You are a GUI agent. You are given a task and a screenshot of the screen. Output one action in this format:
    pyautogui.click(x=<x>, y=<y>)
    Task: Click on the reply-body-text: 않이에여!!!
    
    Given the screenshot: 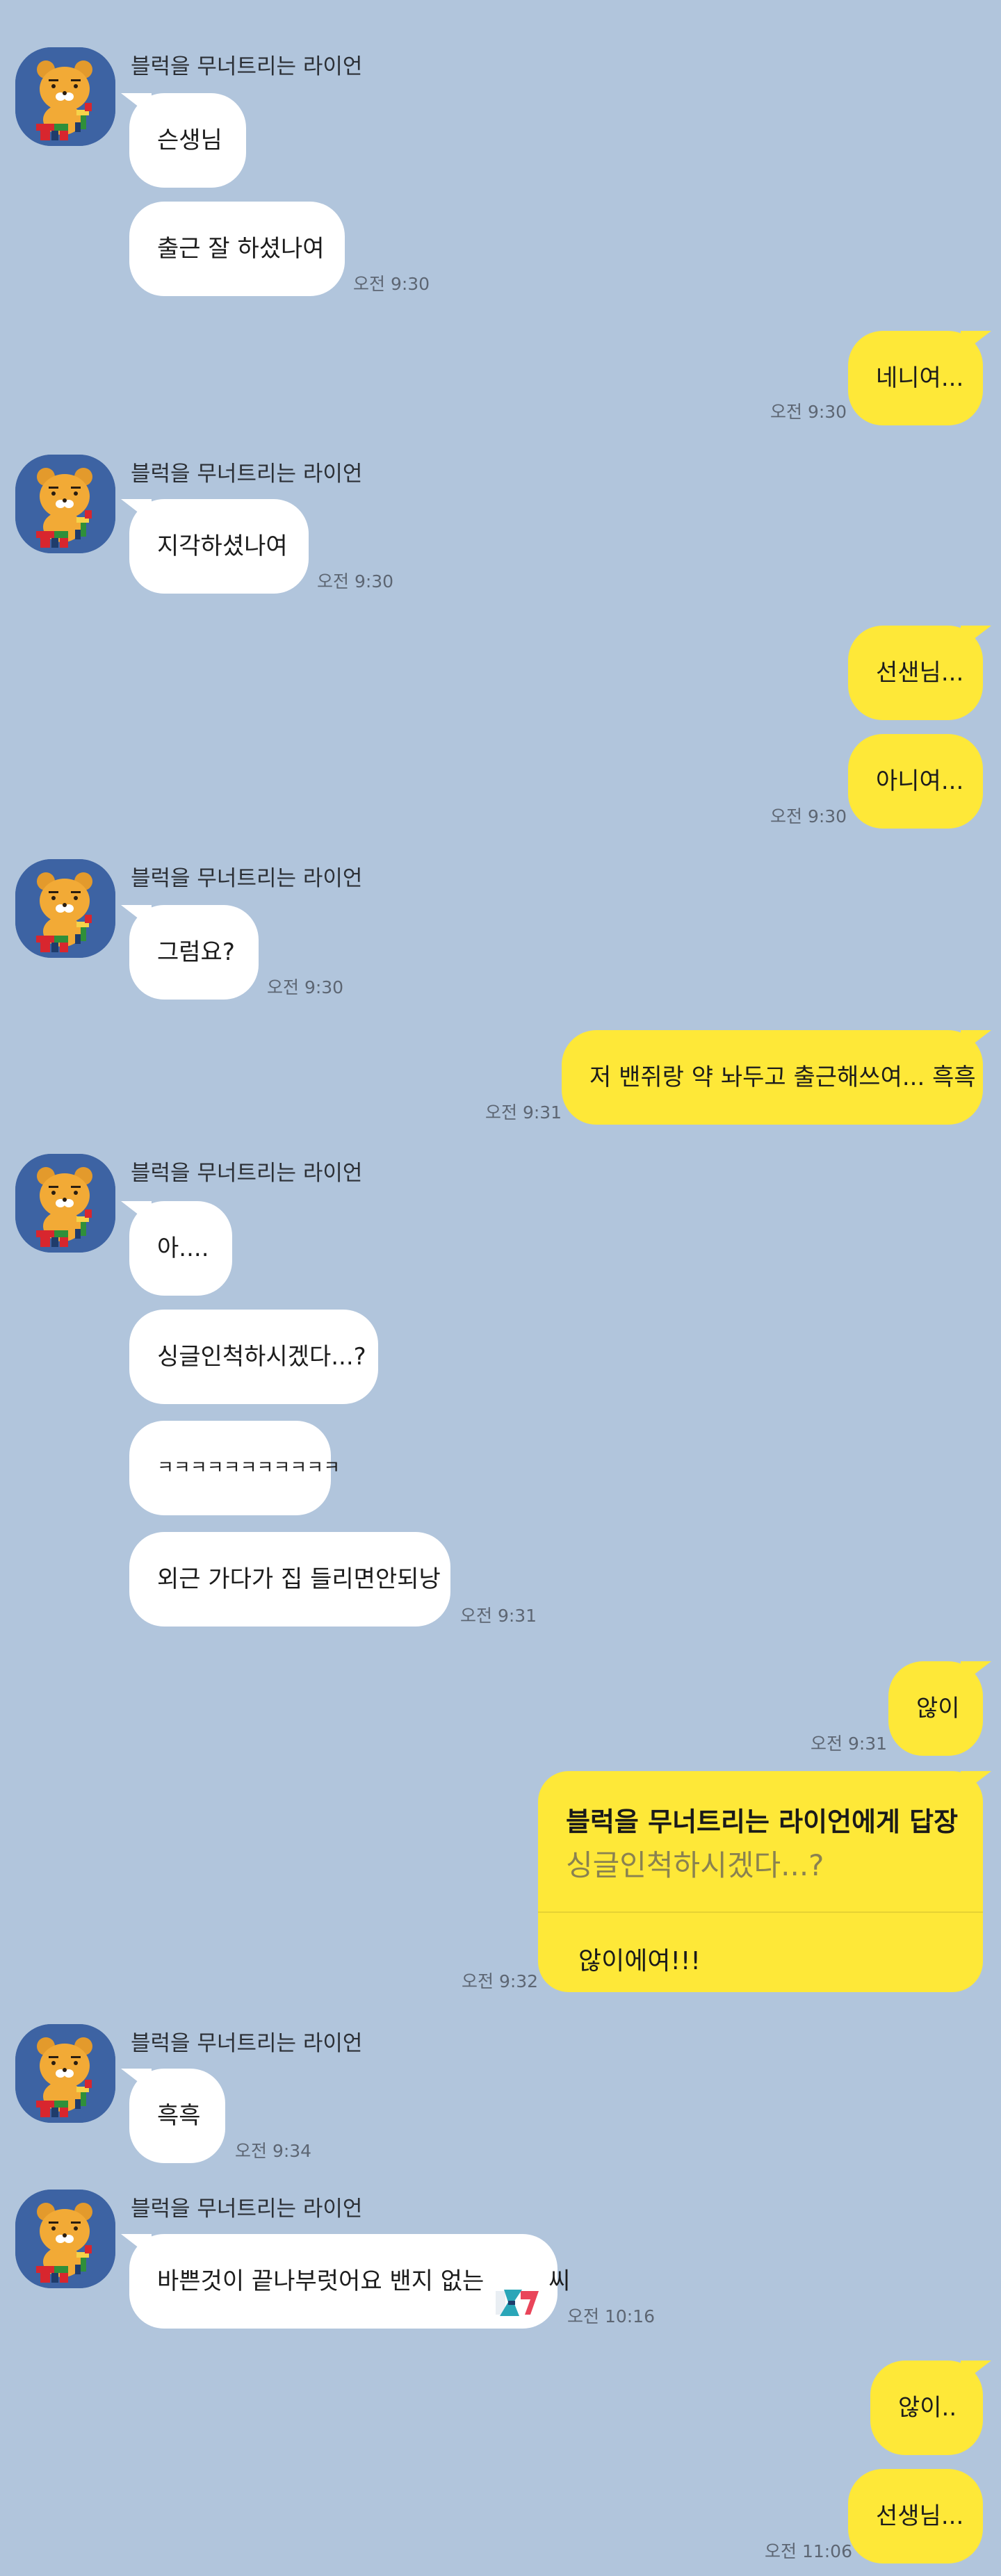 What is the action you would take?
    pyautogui.click(x=639, y=1961)
    